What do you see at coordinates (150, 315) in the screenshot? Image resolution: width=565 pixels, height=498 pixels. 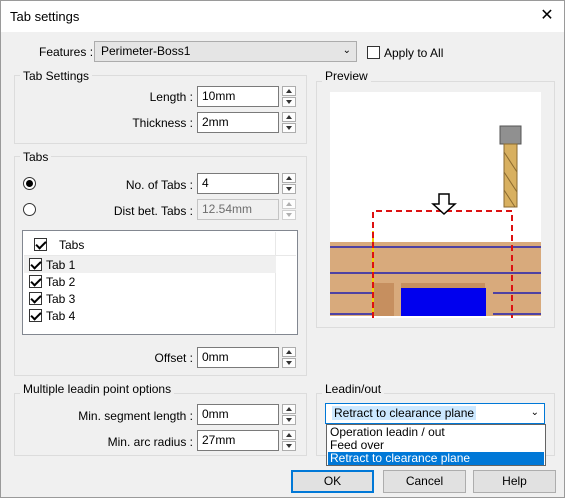 I see `list-item: Tab 4` at bounding box center [150, 315].